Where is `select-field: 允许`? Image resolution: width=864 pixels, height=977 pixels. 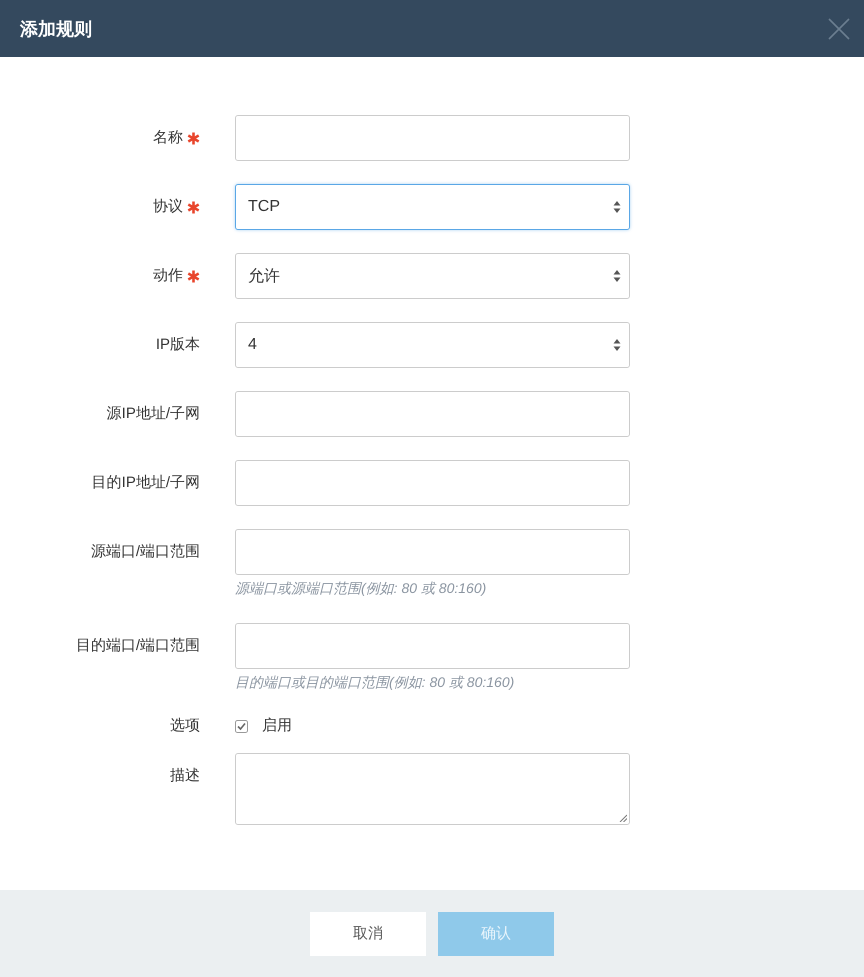 select-field: 允许 is located at coordinates (432, 276).